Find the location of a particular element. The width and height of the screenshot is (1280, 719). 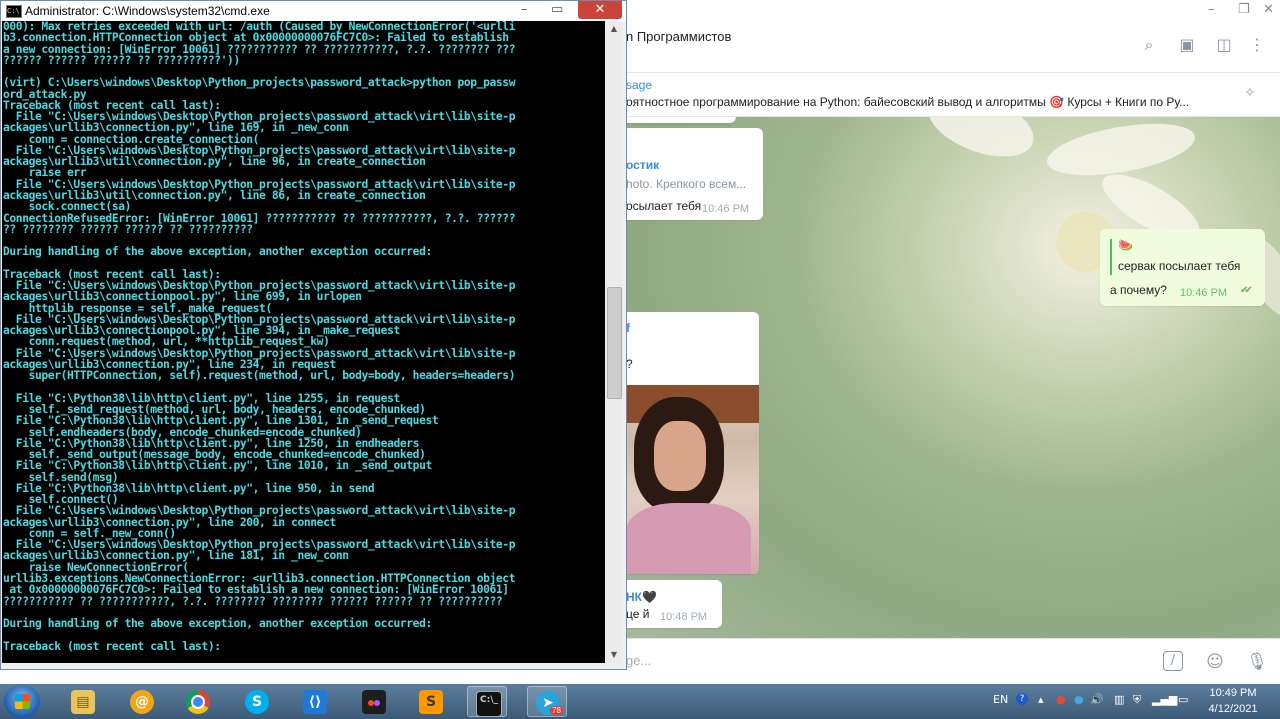

skype-icon: S is located at coordinates (257, 702).